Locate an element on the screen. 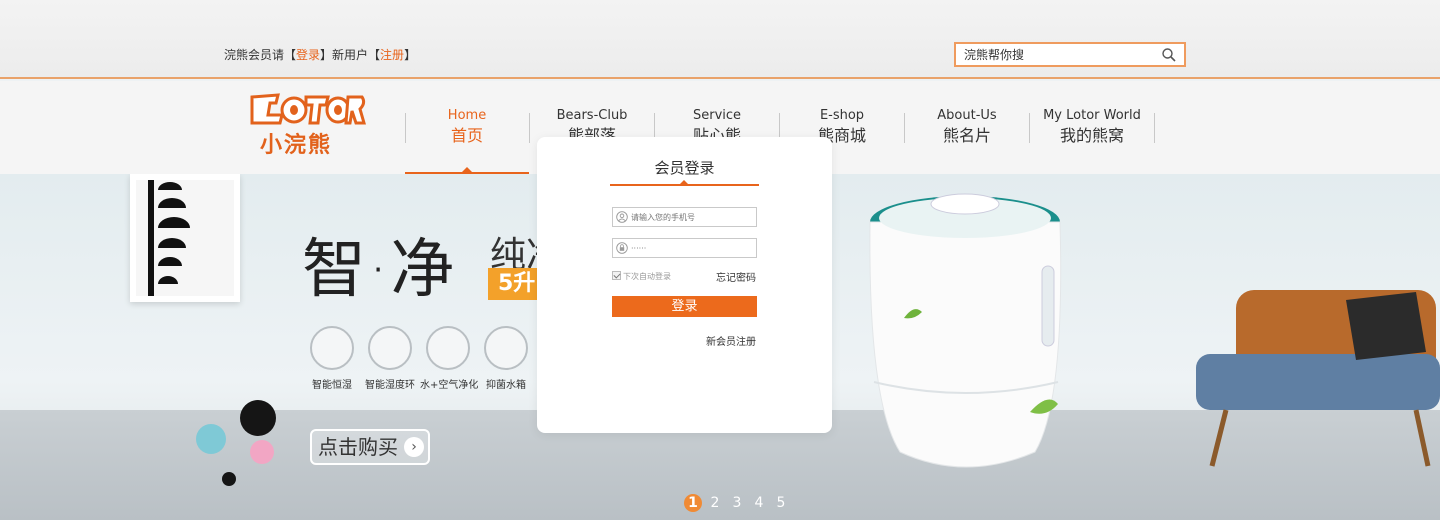 This screenshot has height=520, width=1440. buy-now-button: 点击购买 › is located at coordinates (370, 447).